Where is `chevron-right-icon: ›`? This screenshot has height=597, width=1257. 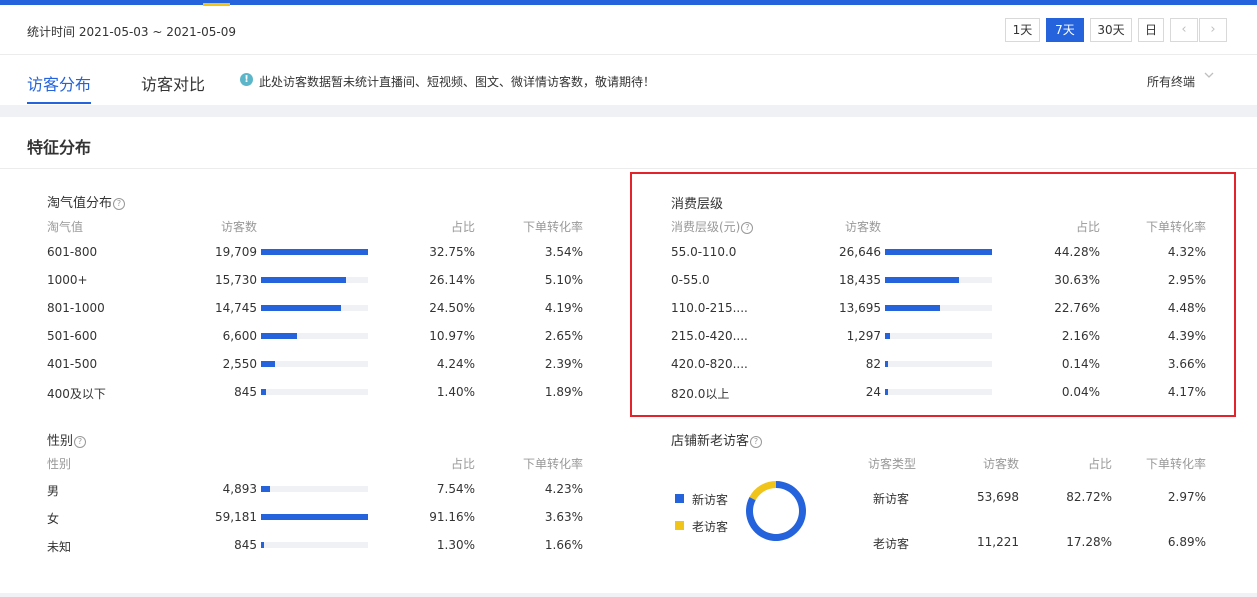
chevron-right-icon: › is located at coordinates (1213, 29).